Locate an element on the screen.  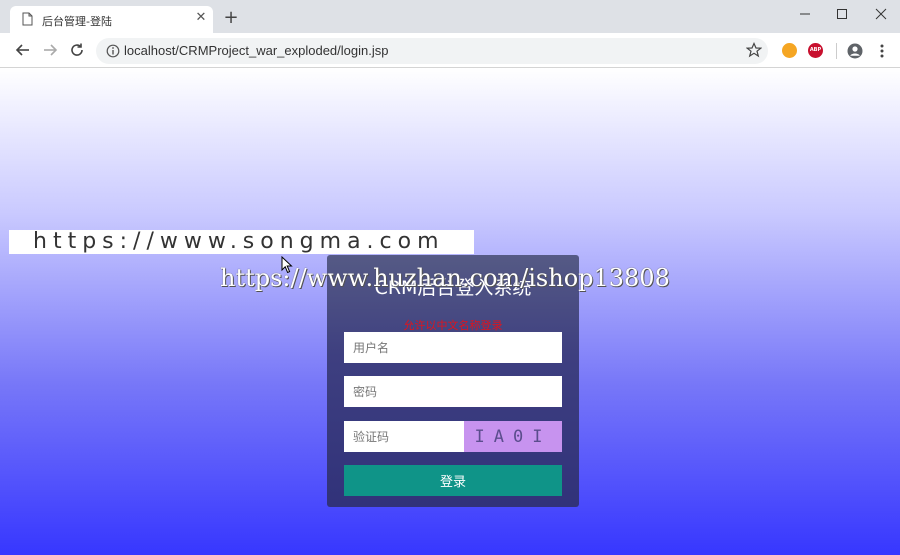
extension-infinity-icon is located at coordinates (789, 50).